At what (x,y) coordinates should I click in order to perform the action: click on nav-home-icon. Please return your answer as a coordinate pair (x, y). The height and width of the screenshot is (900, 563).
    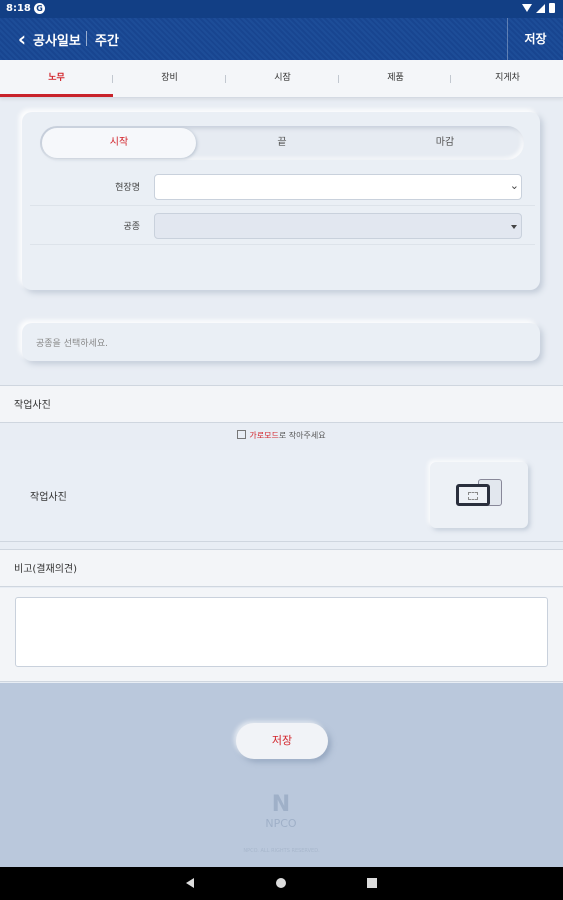
    Looking at the image, I should click on (281, 883).